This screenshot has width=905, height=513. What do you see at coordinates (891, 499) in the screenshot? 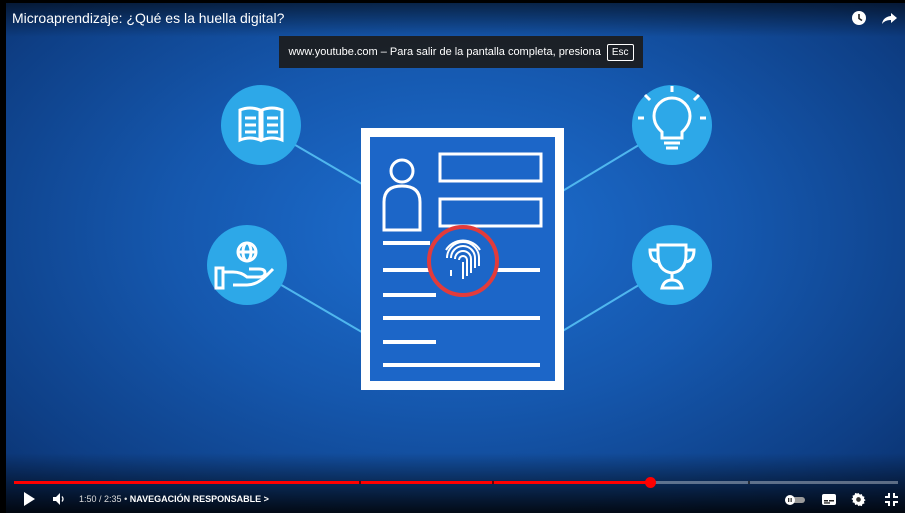
I see `exit-fullscreen-icon` at bounding box center [891, 499].